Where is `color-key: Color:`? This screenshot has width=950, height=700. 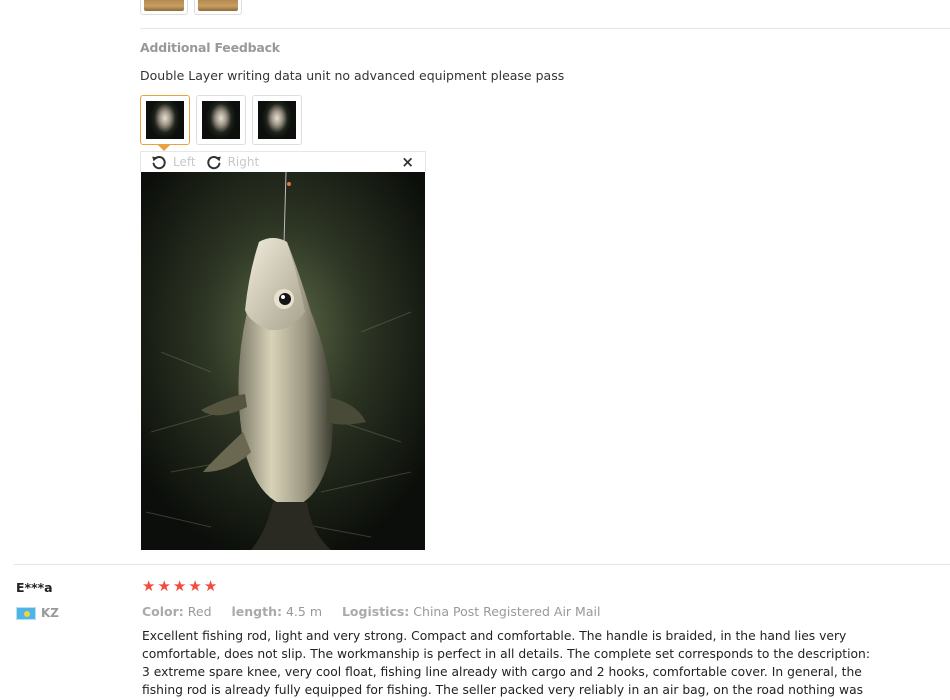
color-key: Color: is located at coordinates (163, 611).